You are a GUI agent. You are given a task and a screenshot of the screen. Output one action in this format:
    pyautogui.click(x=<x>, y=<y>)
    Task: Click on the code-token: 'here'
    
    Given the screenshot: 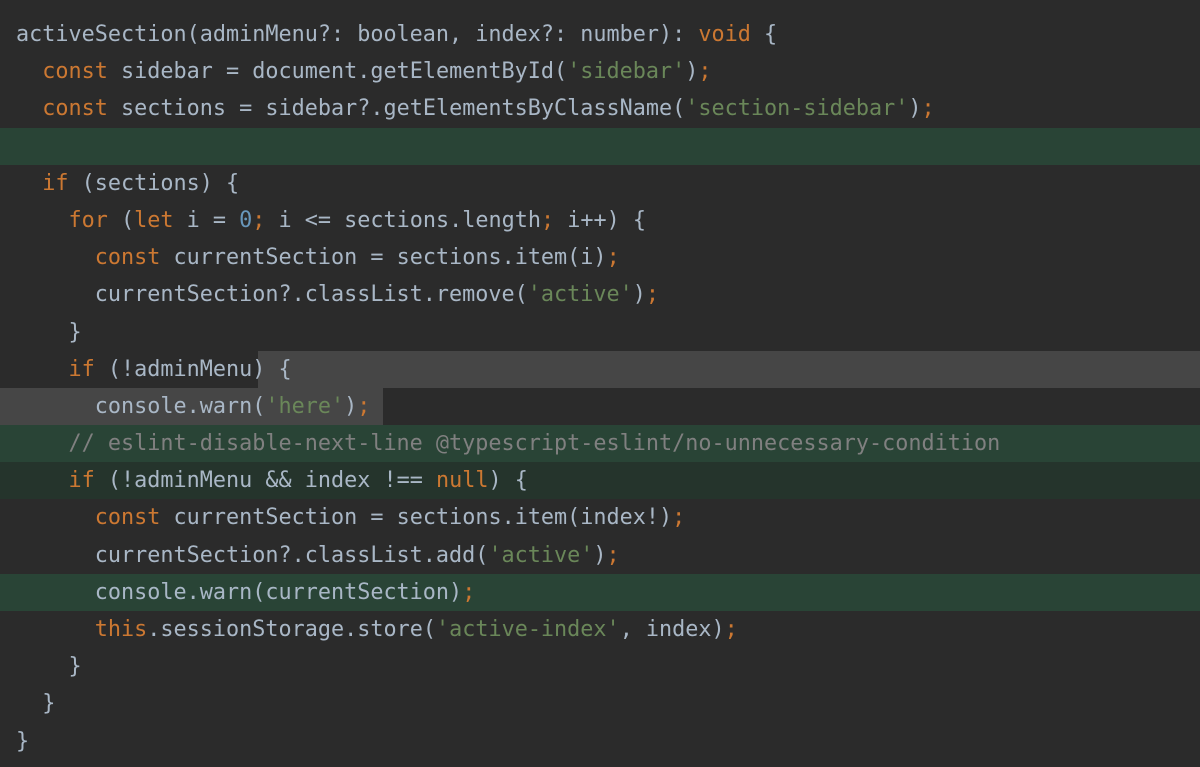 What is the action you would take?
    pyautogui.click(x=305, y=406)
    